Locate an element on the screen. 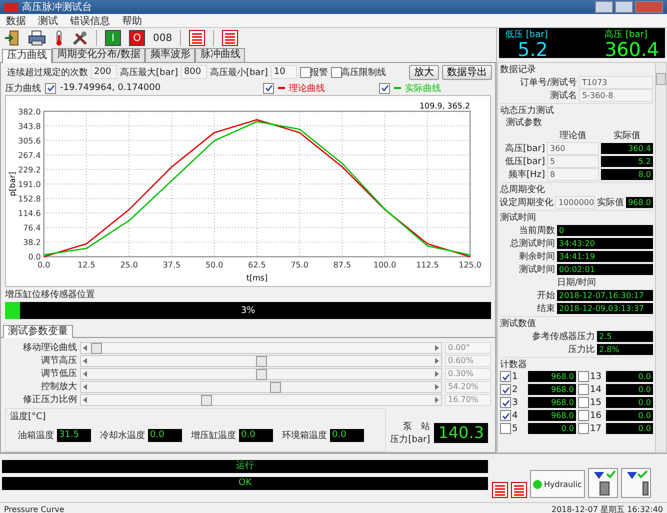 Image resolution: width=667 pixels, height=513 pixels. toolbar-button: 数据导出 is located at coordinates (467, 72).